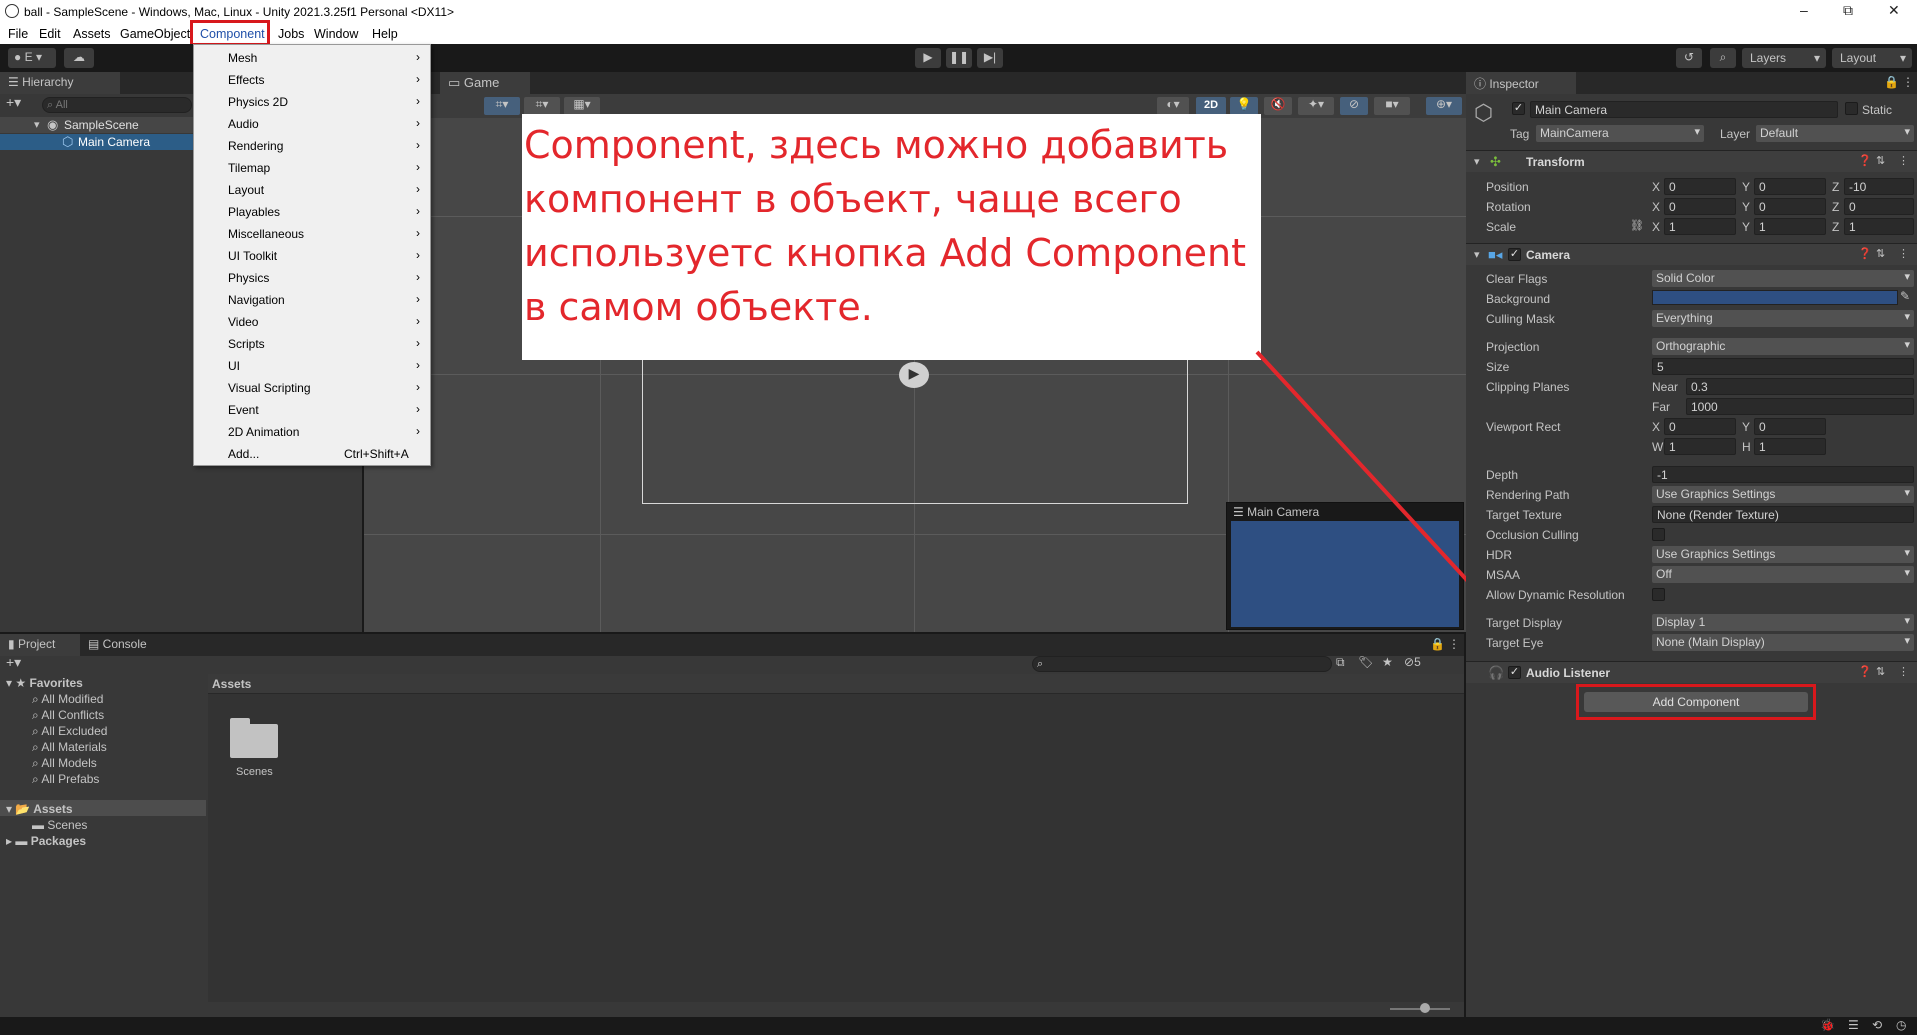 This screenshot has width=1917, height=1035. Describe the element at coordinates (1517, 279) in the screenshot. I see `clear-flags-label: Clear Flags` at that location.